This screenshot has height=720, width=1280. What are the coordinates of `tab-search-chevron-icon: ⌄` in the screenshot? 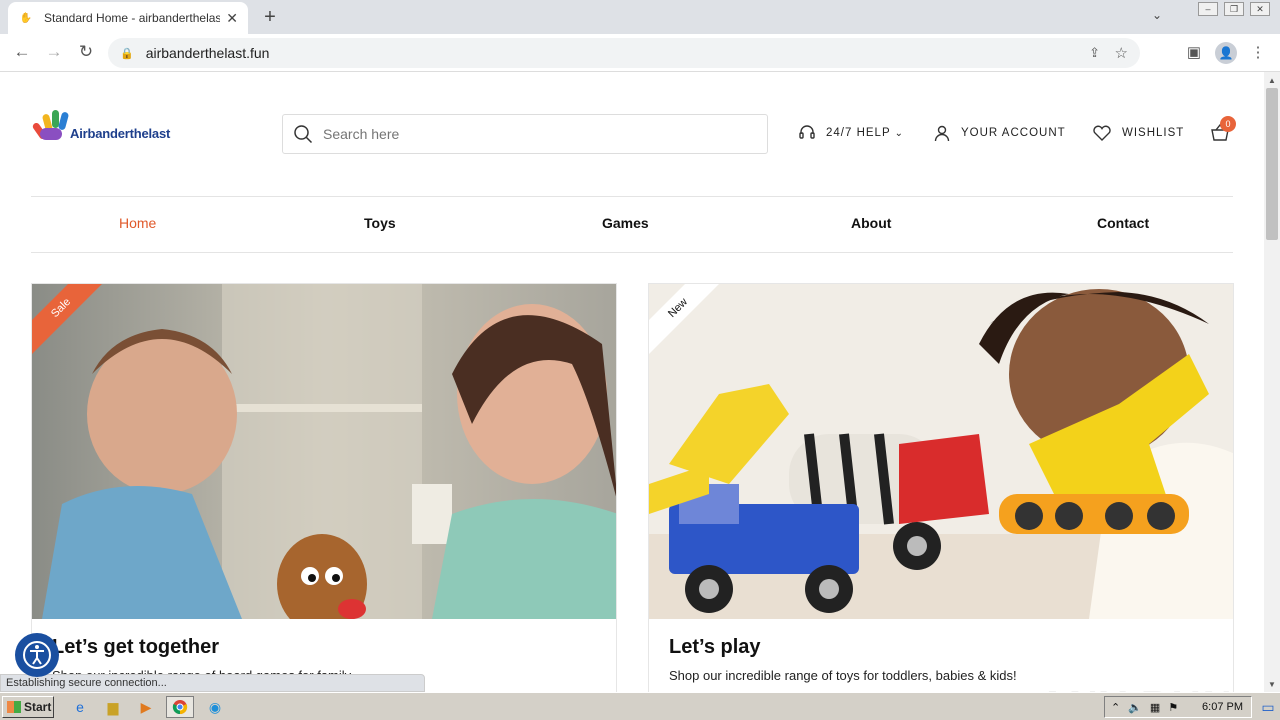 It's located at (1157, 15).